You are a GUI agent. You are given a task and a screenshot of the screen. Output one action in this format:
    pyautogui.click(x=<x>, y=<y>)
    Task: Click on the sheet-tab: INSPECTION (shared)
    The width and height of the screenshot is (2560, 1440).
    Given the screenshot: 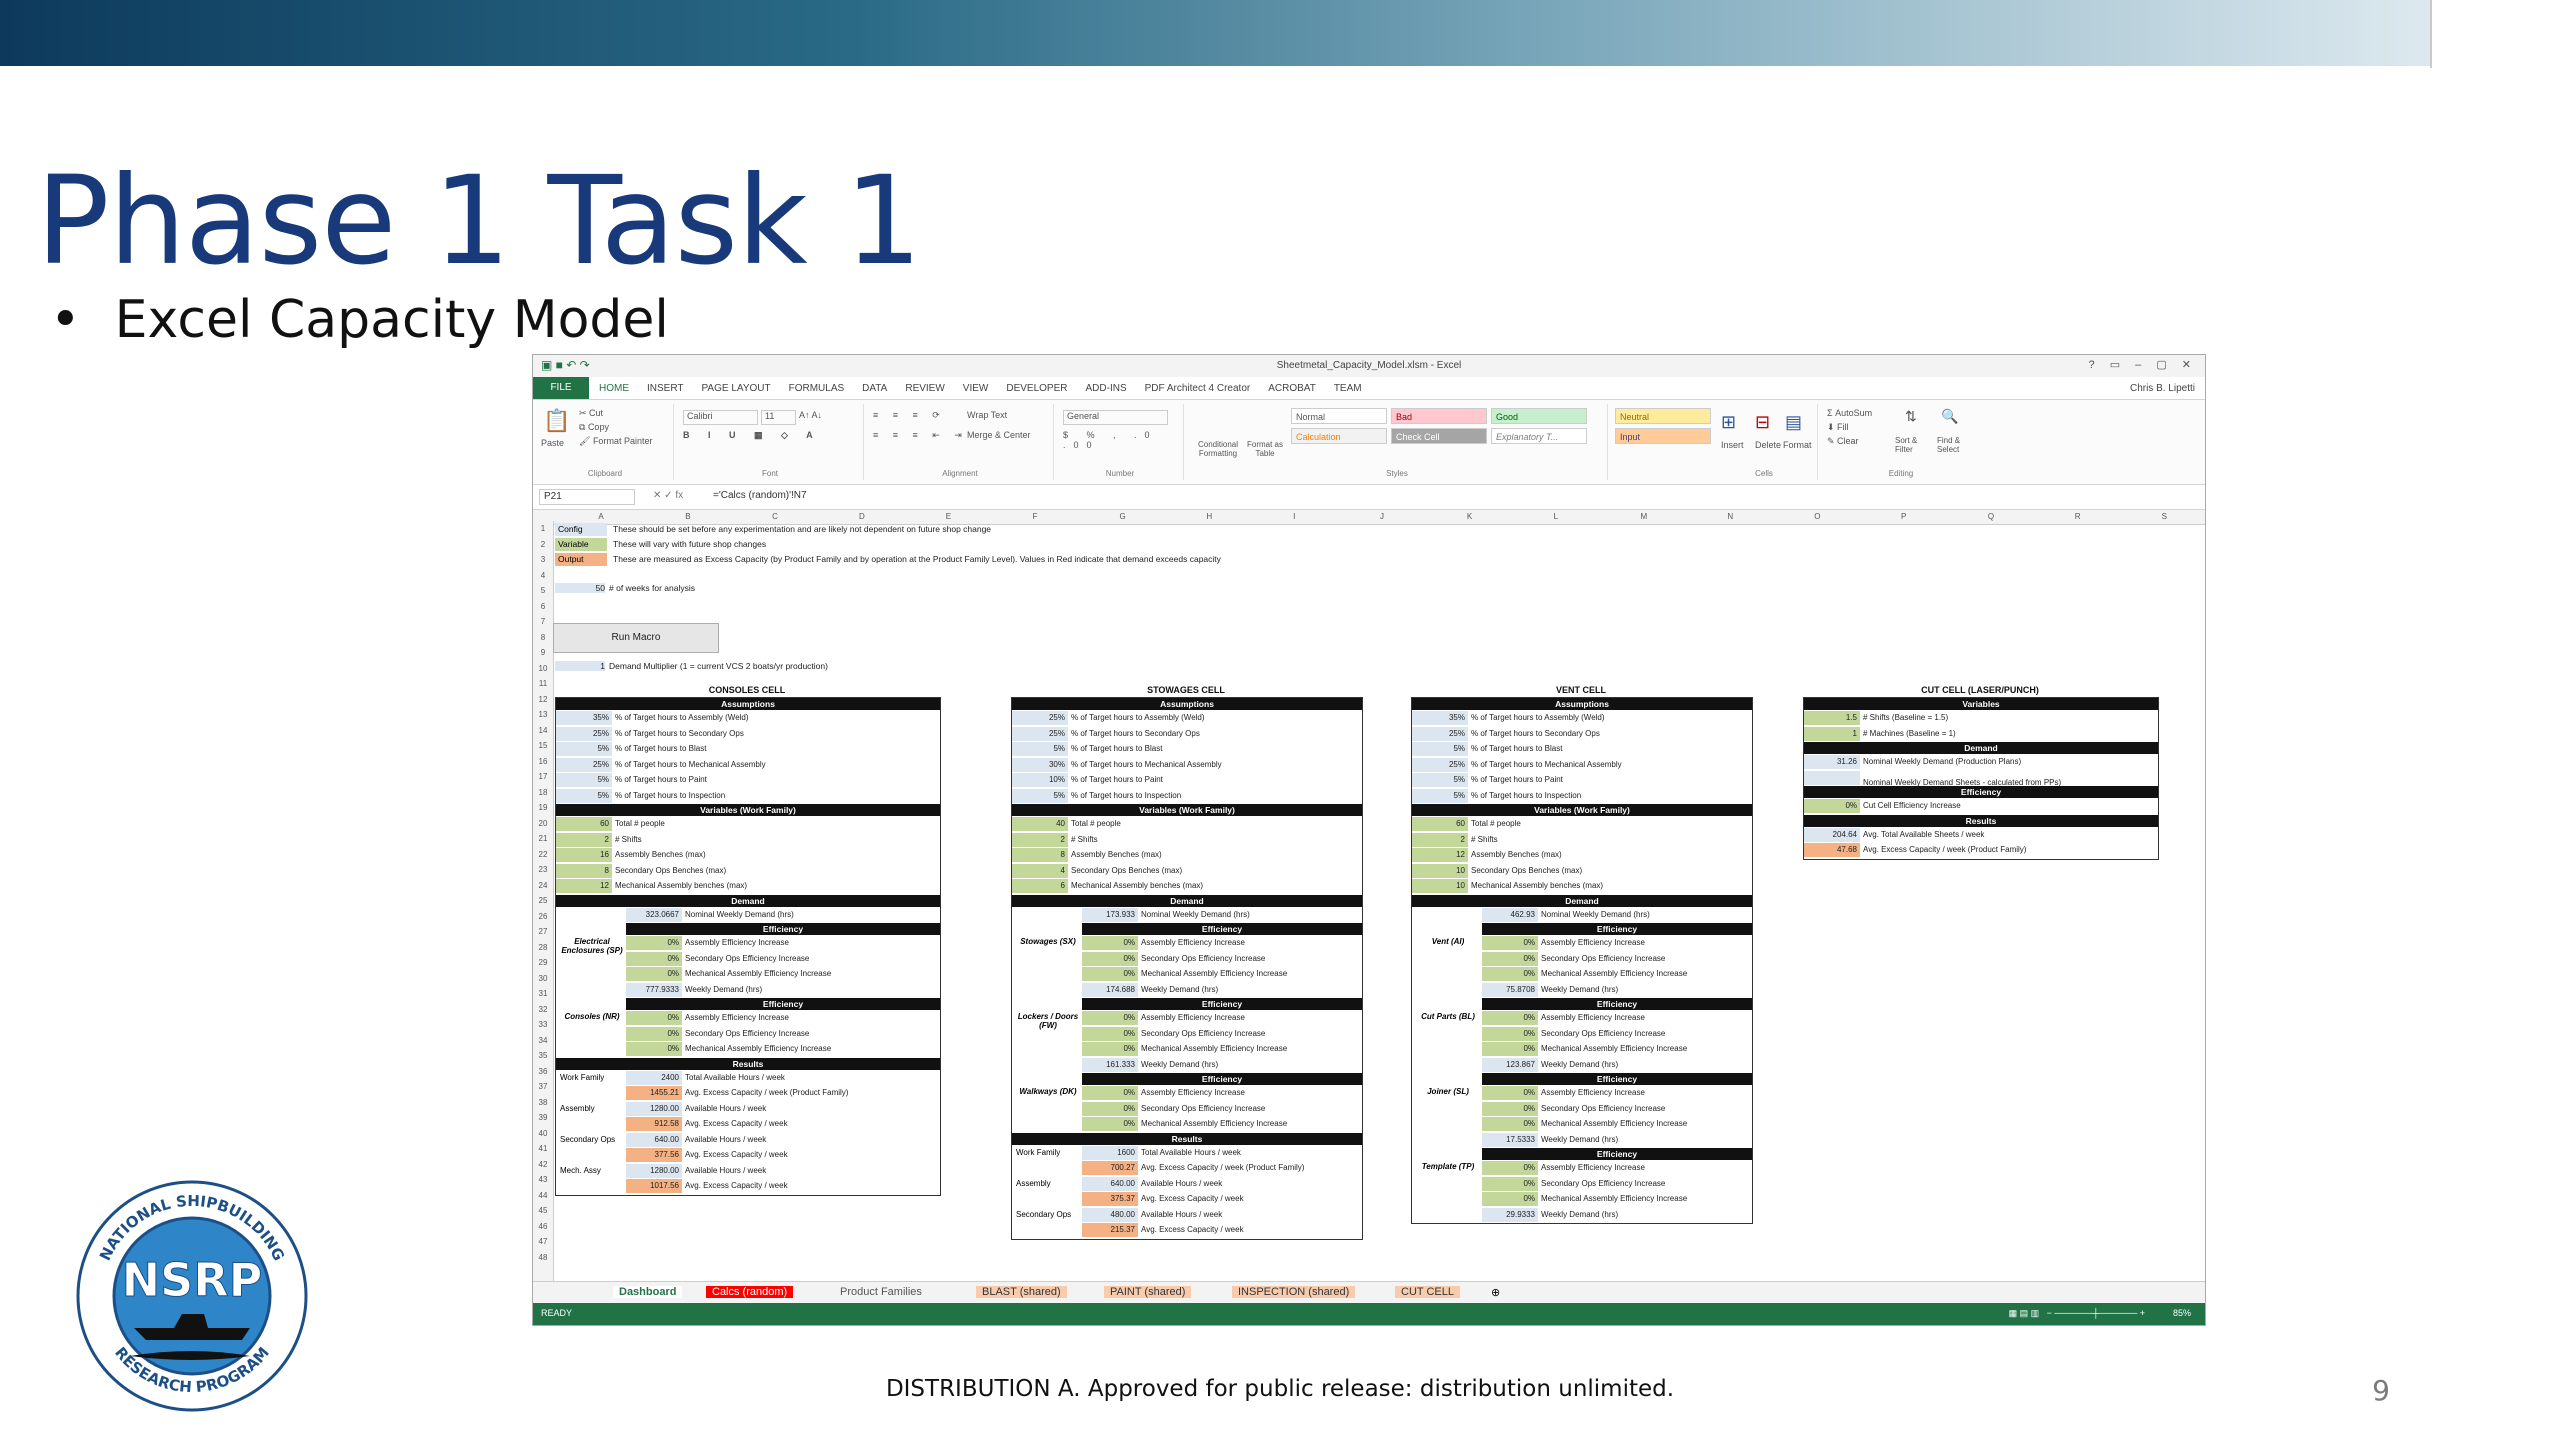 What is the action you would take?
    pyautogui.click(x=1294, y=1292)
    